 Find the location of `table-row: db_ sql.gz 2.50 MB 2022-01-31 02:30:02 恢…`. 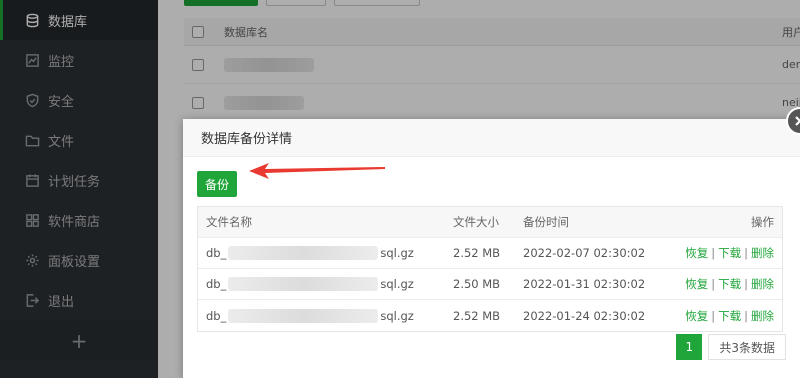

table-row: db_ sql.gz 2.50 MB 2022-01-31 02:30:02 恢… is located at coordinates (490, 284).